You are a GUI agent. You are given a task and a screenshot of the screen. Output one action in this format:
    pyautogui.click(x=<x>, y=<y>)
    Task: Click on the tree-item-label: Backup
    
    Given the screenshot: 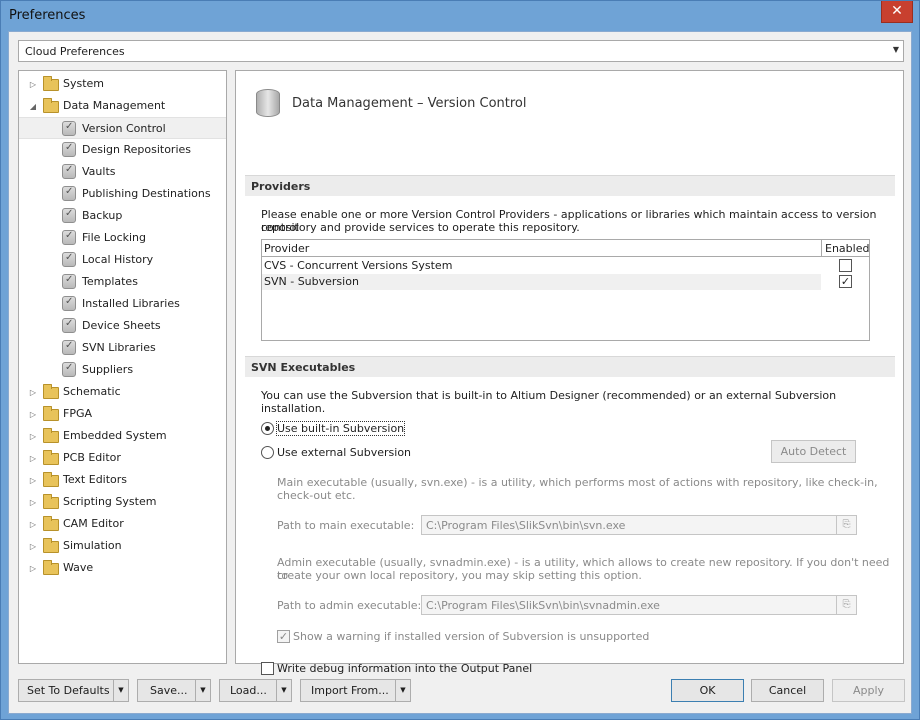 What is the action you would take?
    pyautogui.click(x=102, y=215)
    